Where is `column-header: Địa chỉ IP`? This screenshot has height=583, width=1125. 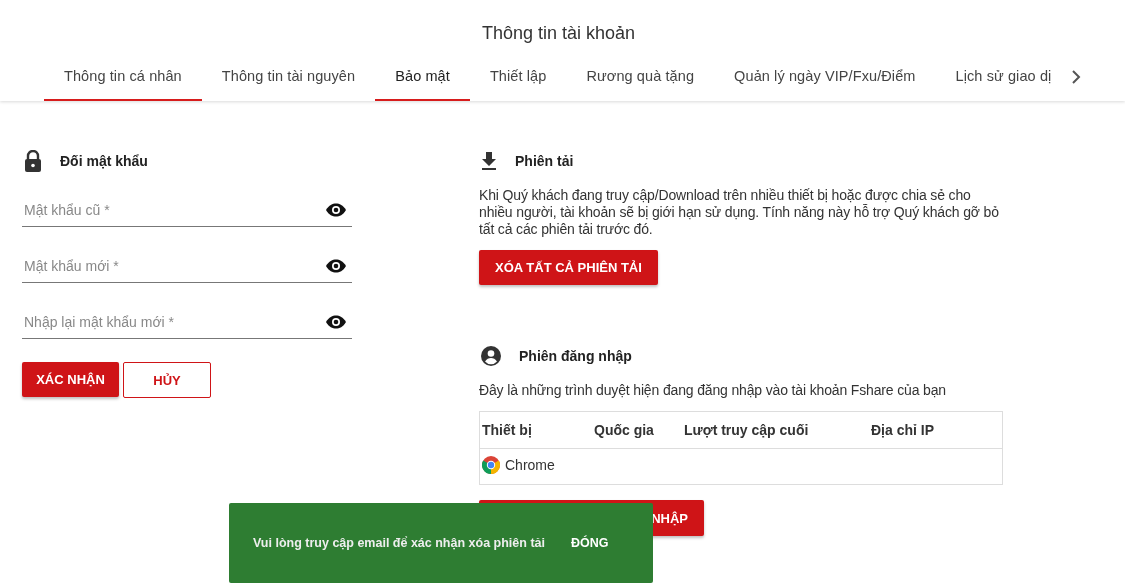 column-header: Địa chỉ IP is located at coordinates (936, 430).